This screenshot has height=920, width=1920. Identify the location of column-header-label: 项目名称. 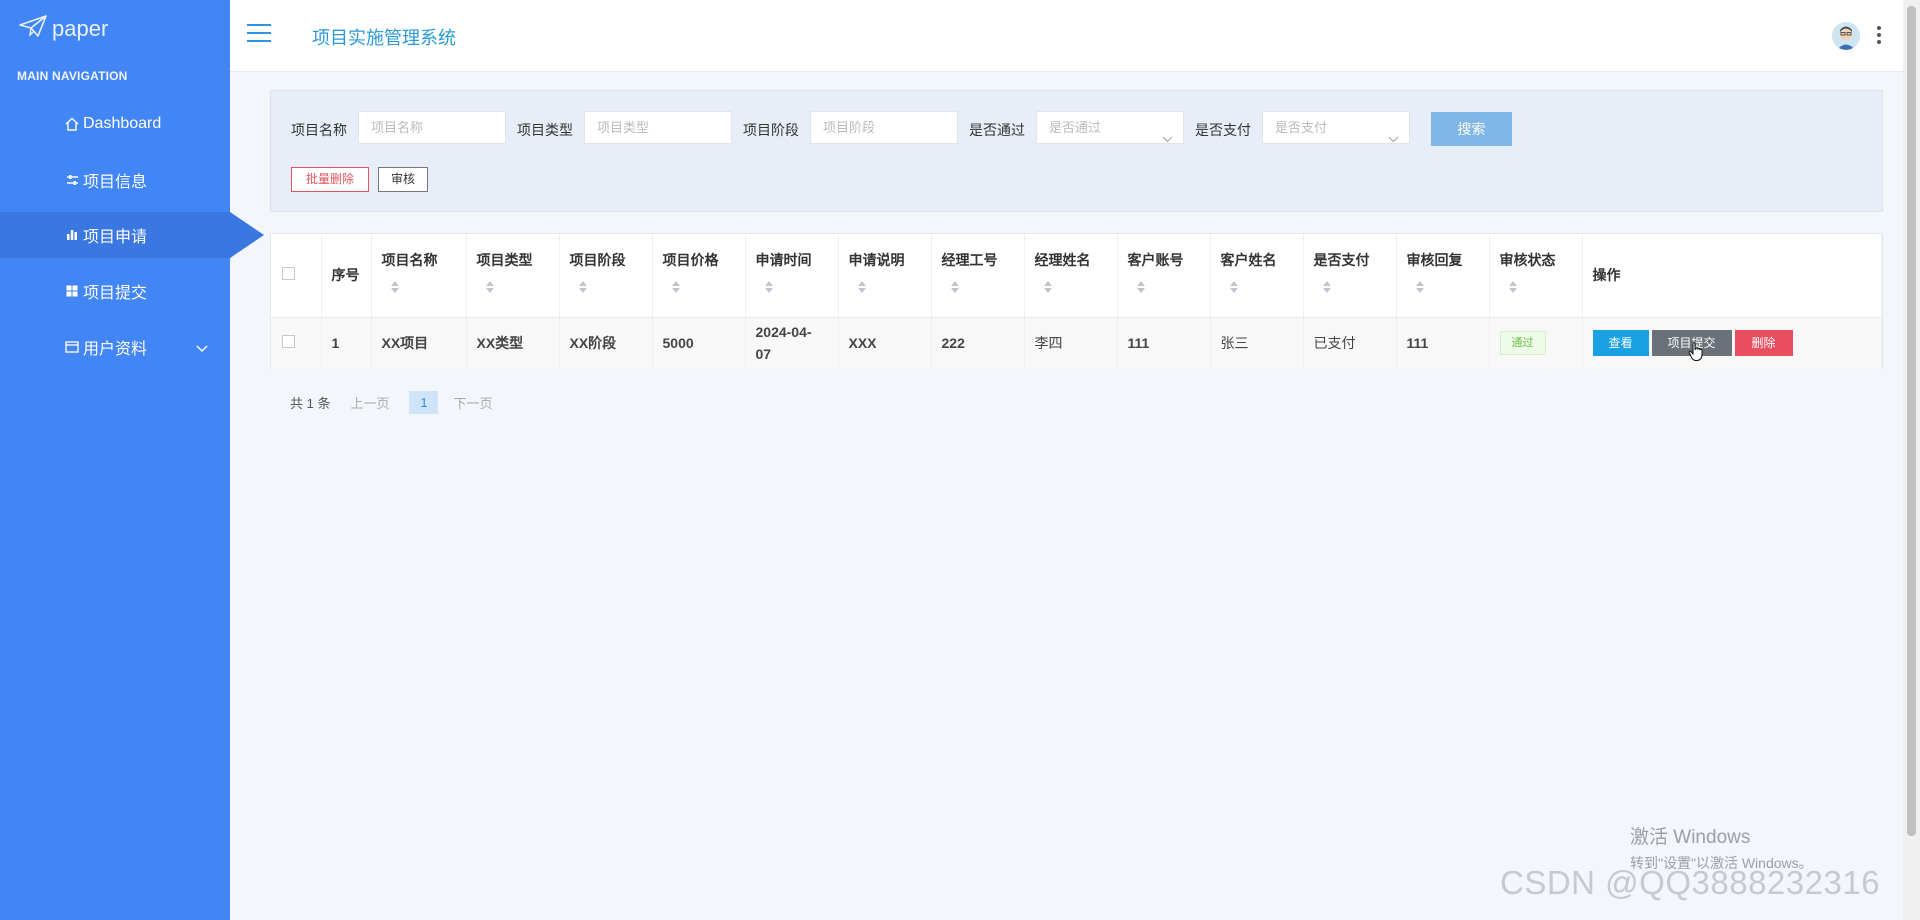
(409, 260).